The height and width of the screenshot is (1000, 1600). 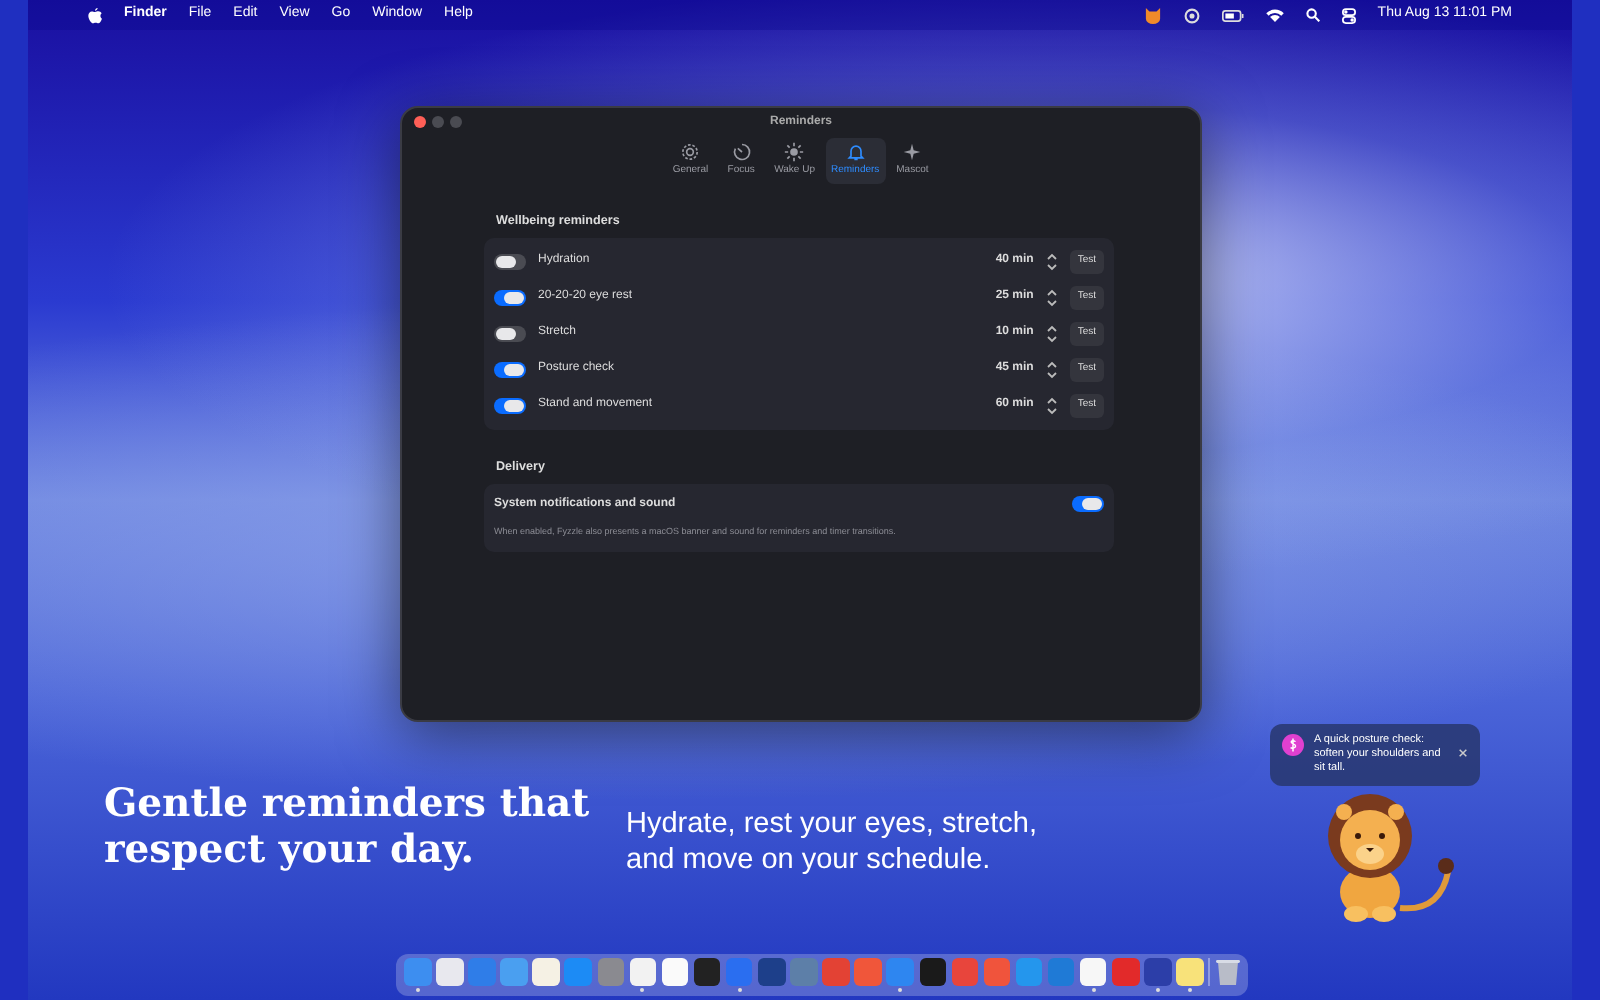 I want to click on wifi-icon, so click(x=1274, y=15).